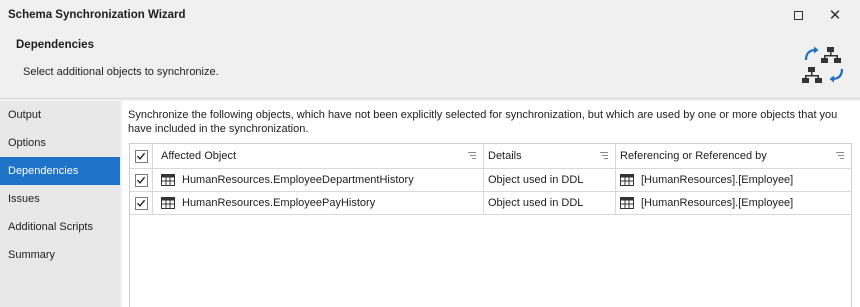  I want to click on maximize-icon, so click(798, 15).